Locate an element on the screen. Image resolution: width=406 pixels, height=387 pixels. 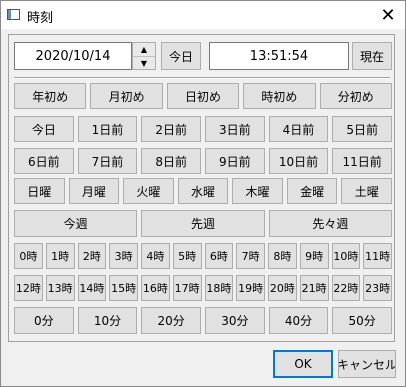
days-ago-button: 4日前 is located at coordinates (298, 129).